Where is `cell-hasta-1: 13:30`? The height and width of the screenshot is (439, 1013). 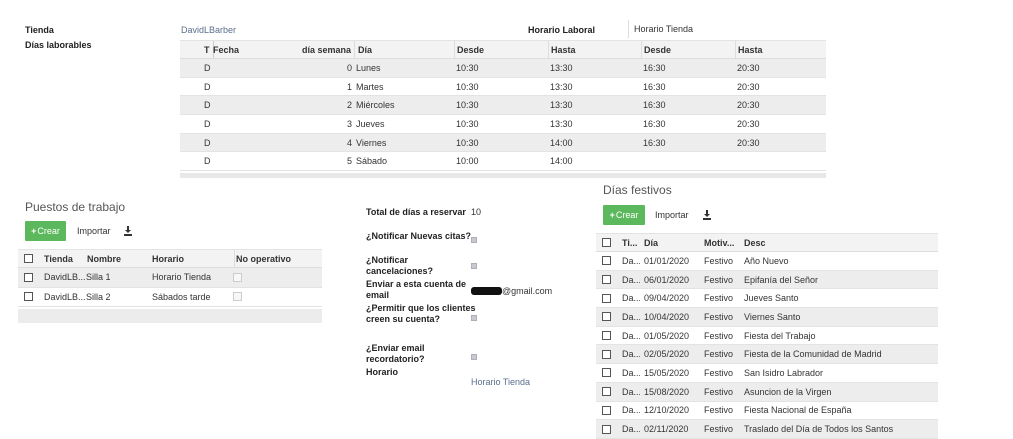 cell-hasta-1: 13:30 is located at coordinates (561, 86).